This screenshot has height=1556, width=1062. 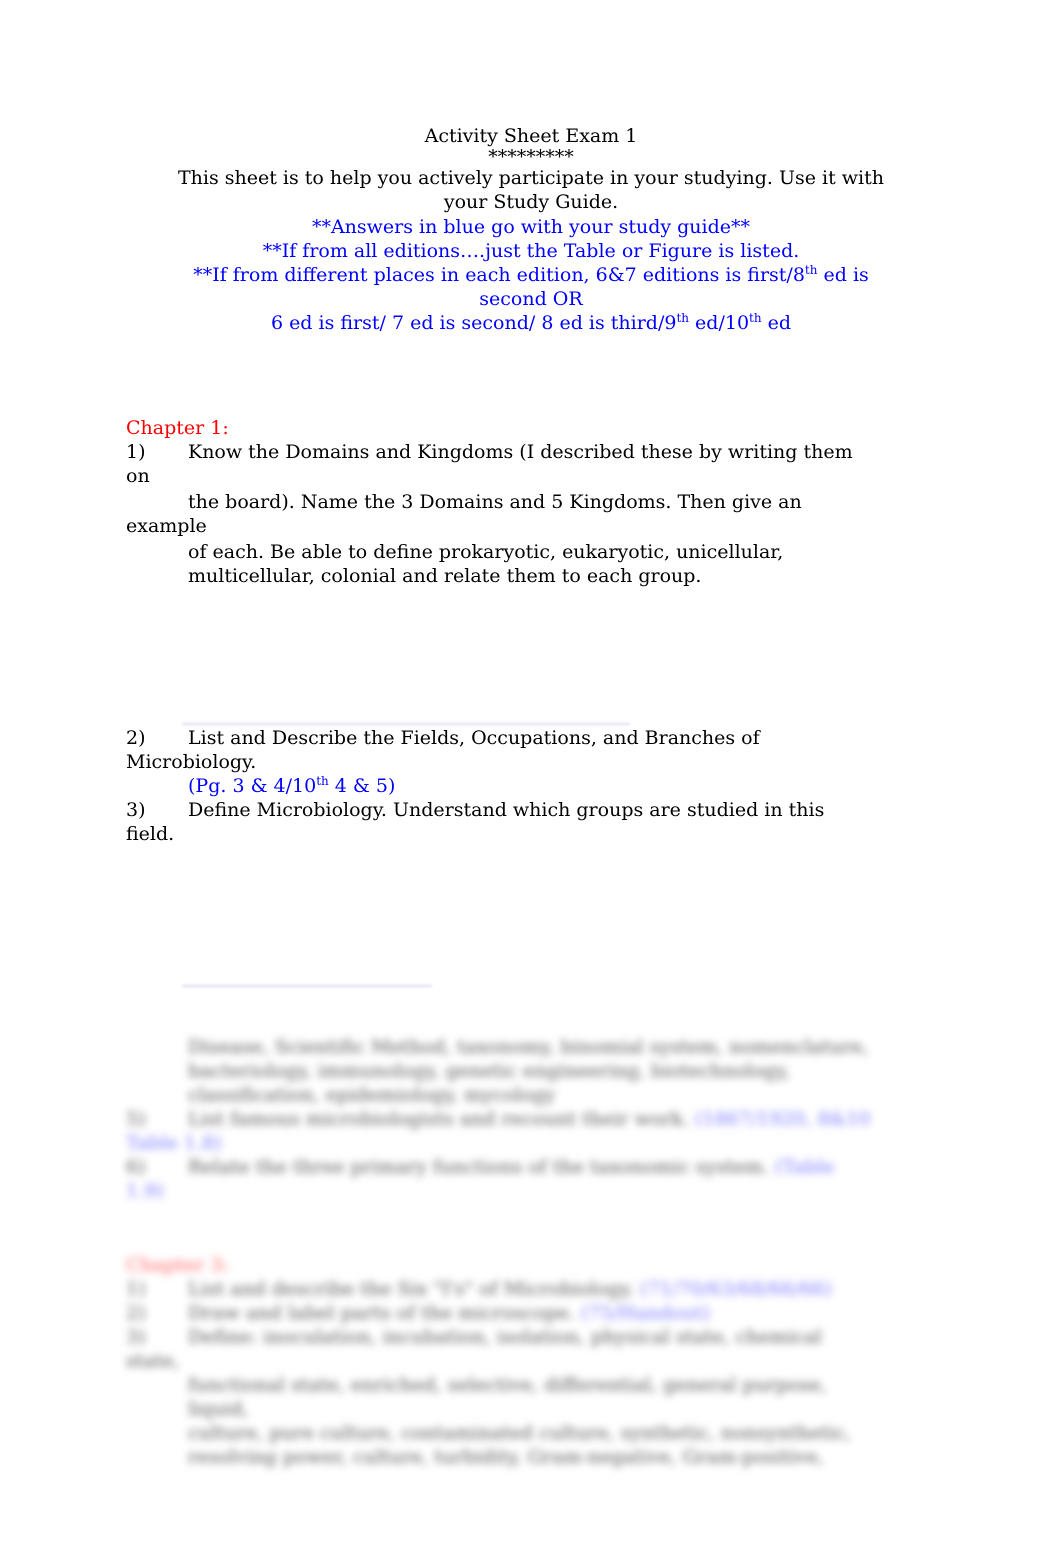 I want to click on note4-text-mid: ed/10, so click(x=719, y=323).